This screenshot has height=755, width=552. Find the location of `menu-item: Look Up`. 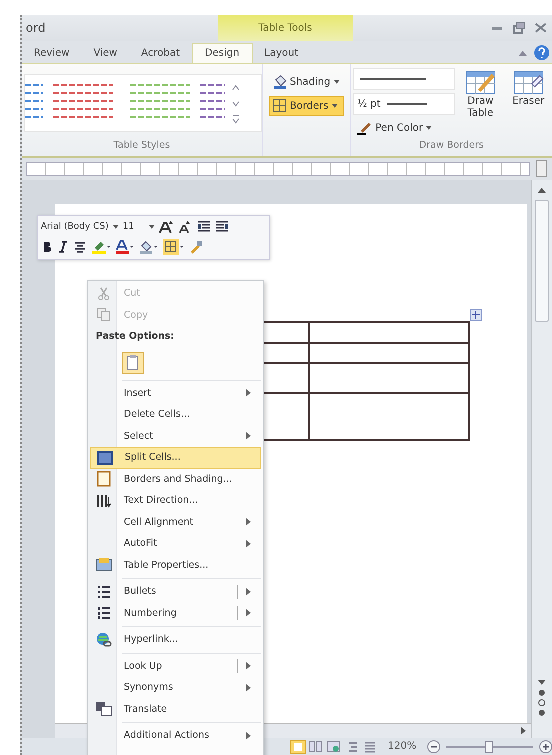

menu-item: Look Up is located at coordinates (175, 666).